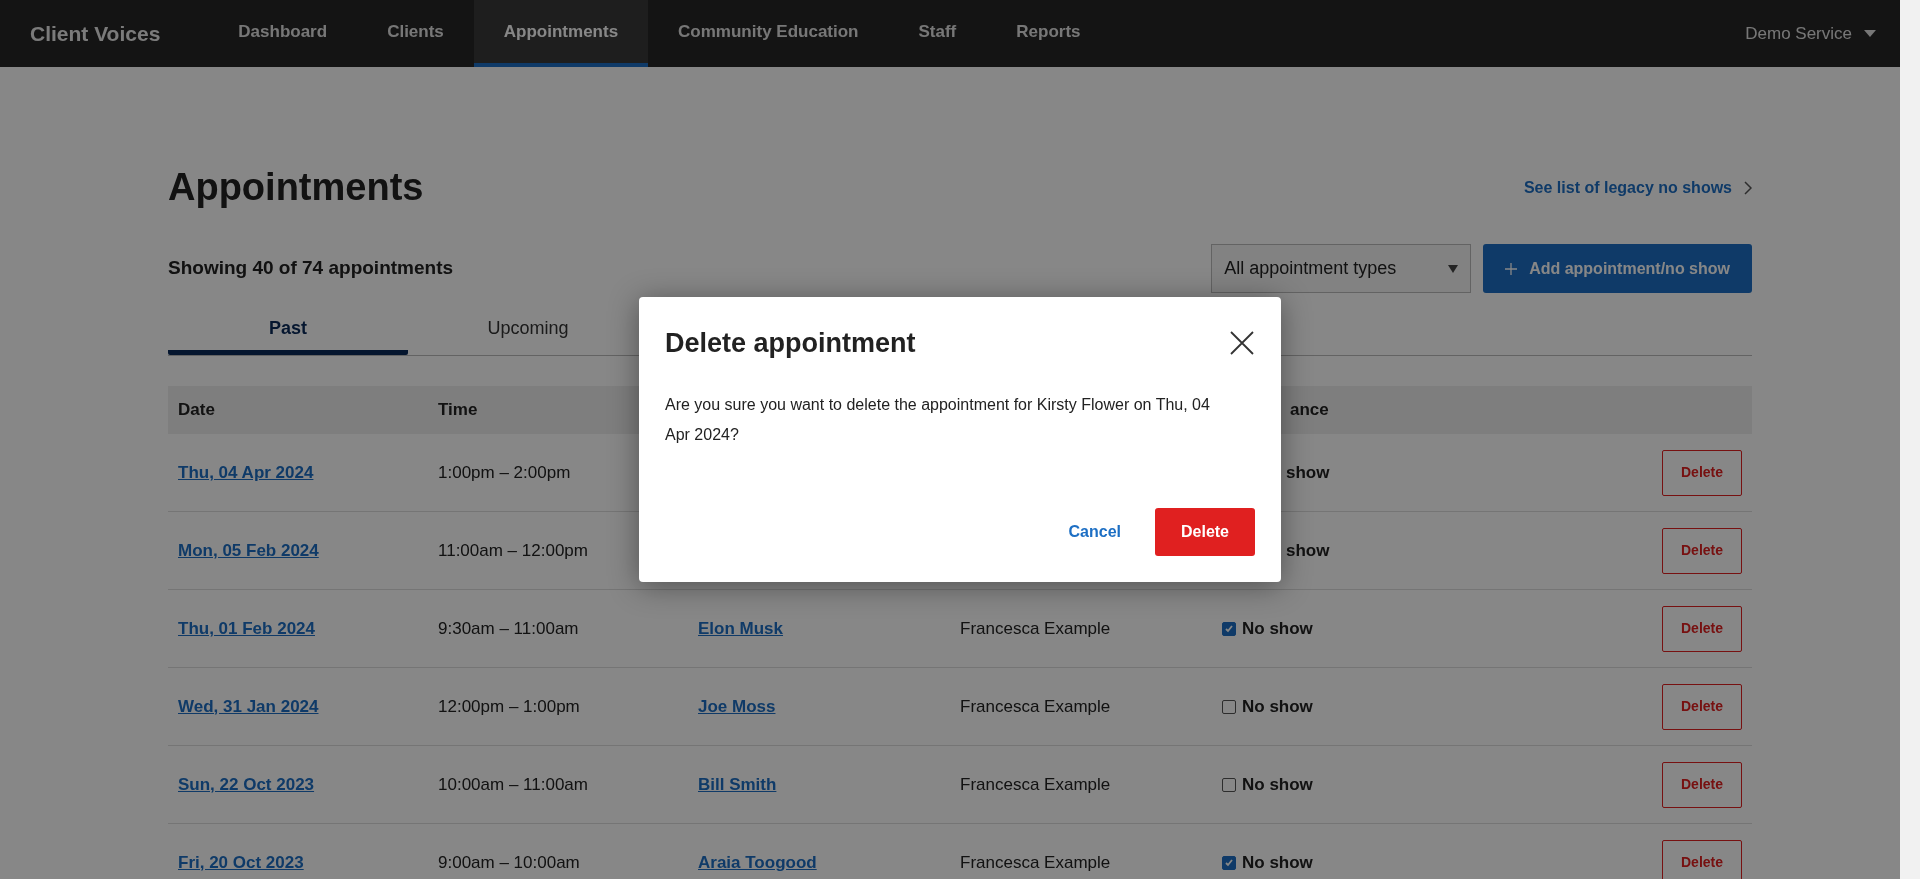 The width and height of the screenshot is (1920, 879). Describe the element at coordinates (1511, 268) in the screenshot. I see `plus-icon` at that location.